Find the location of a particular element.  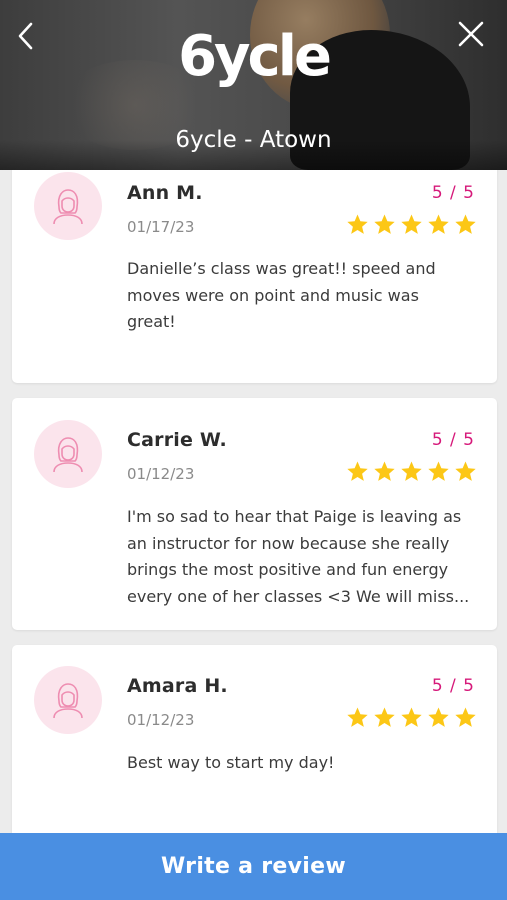

reviewer-name: Carrie W. is located at coordinates (177, 440).